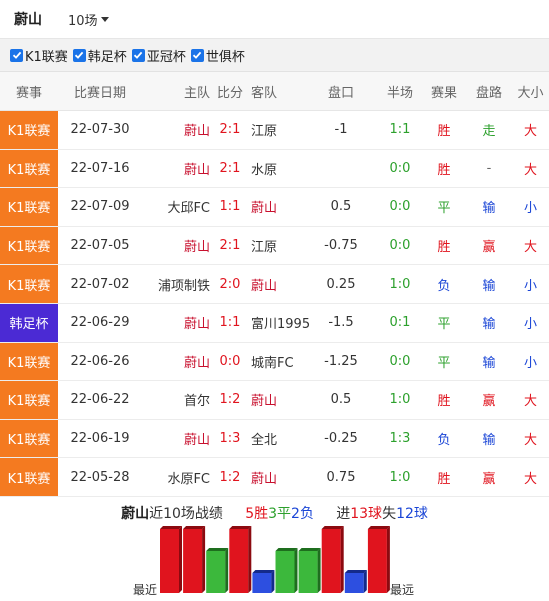  Describe the element at coordinates (230, 284) in the screenshot. I see `score: 2:0` at that location.